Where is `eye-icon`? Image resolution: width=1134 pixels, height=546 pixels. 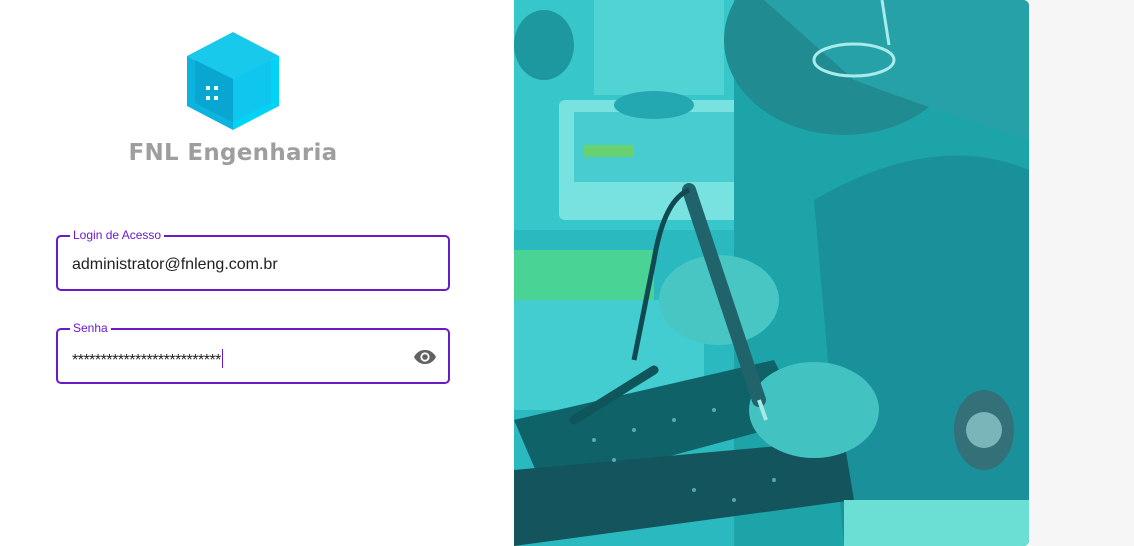
eye-icon is located at coordinates (425, 357).